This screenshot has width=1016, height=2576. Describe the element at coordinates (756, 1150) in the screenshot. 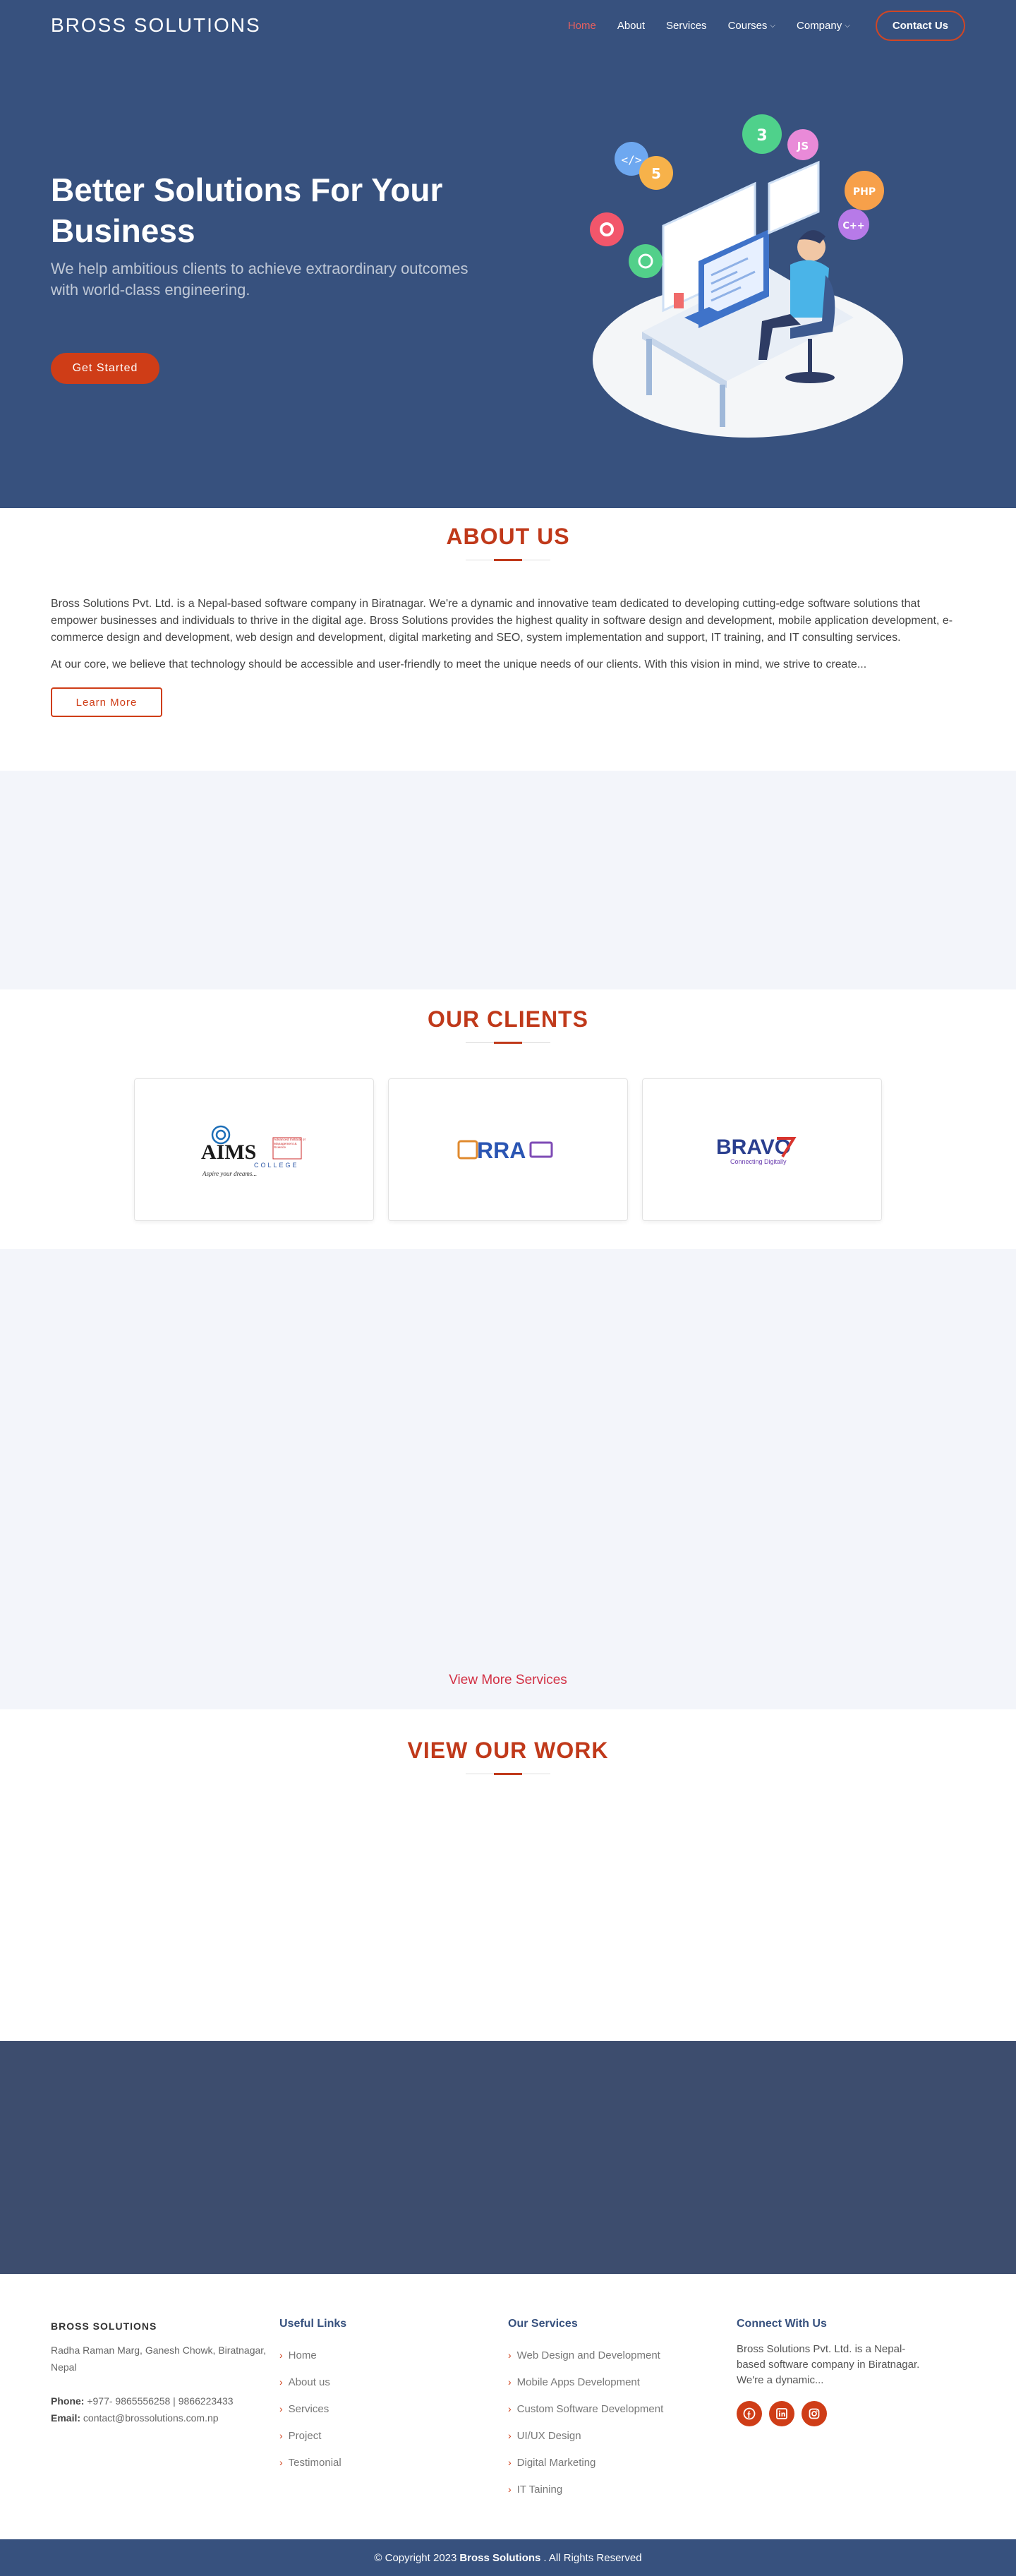

I see `bravo-logo: BRAVO Connecting Digitally` at that location.